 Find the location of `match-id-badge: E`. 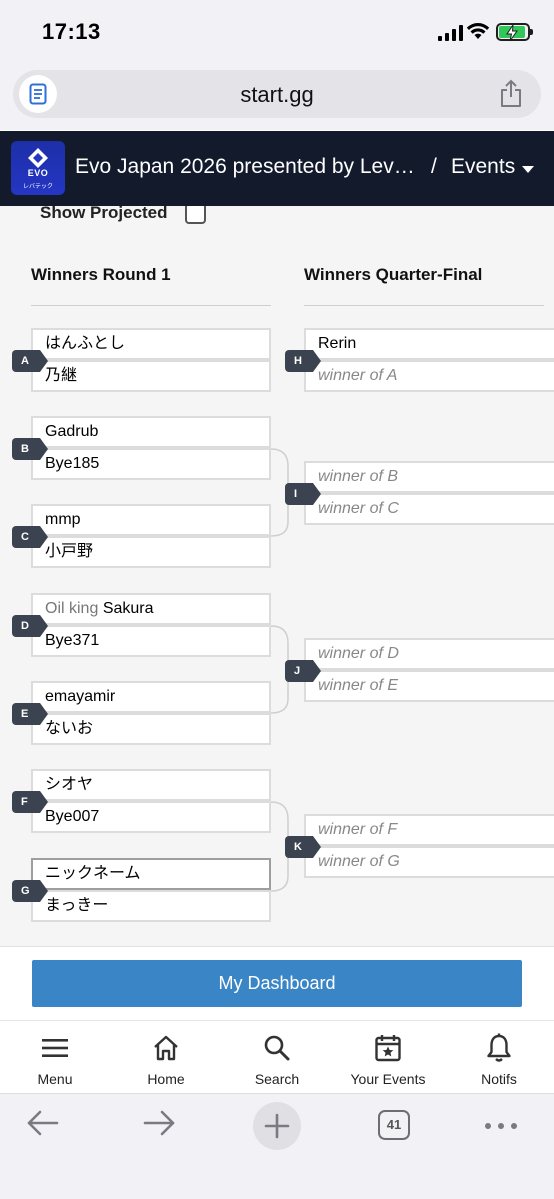

match-id-badge: E is located at coordinates (30, 714).